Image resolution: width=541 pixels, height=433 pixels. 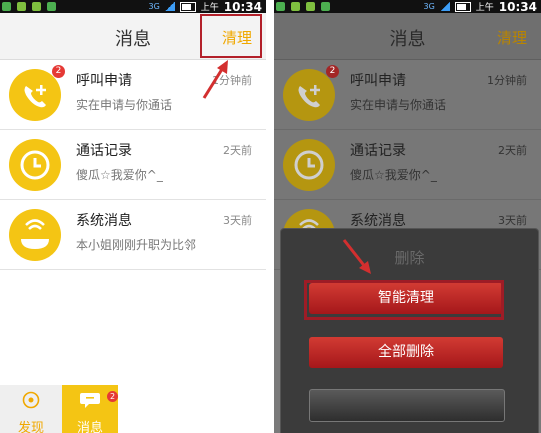 What do you see at coordinates (406, 352) in the screenshot?
I see `delete-all-button: 全部删除` at bounding box center [406, 352].